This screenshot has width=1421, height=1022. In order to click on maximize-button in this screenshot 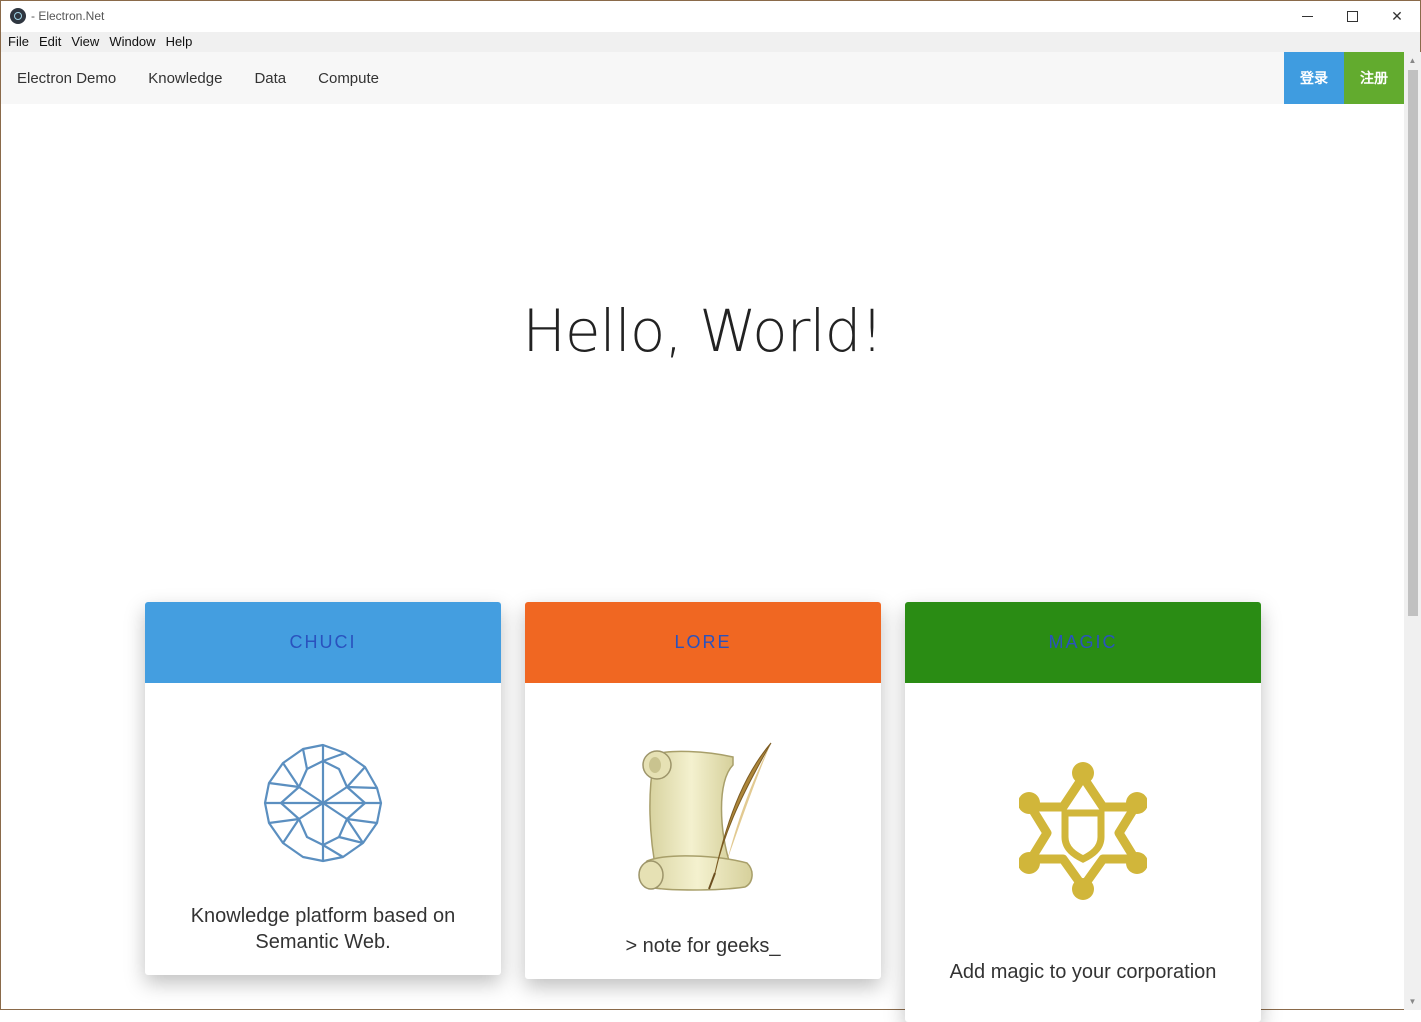, I will do `click(1352, 16)`.